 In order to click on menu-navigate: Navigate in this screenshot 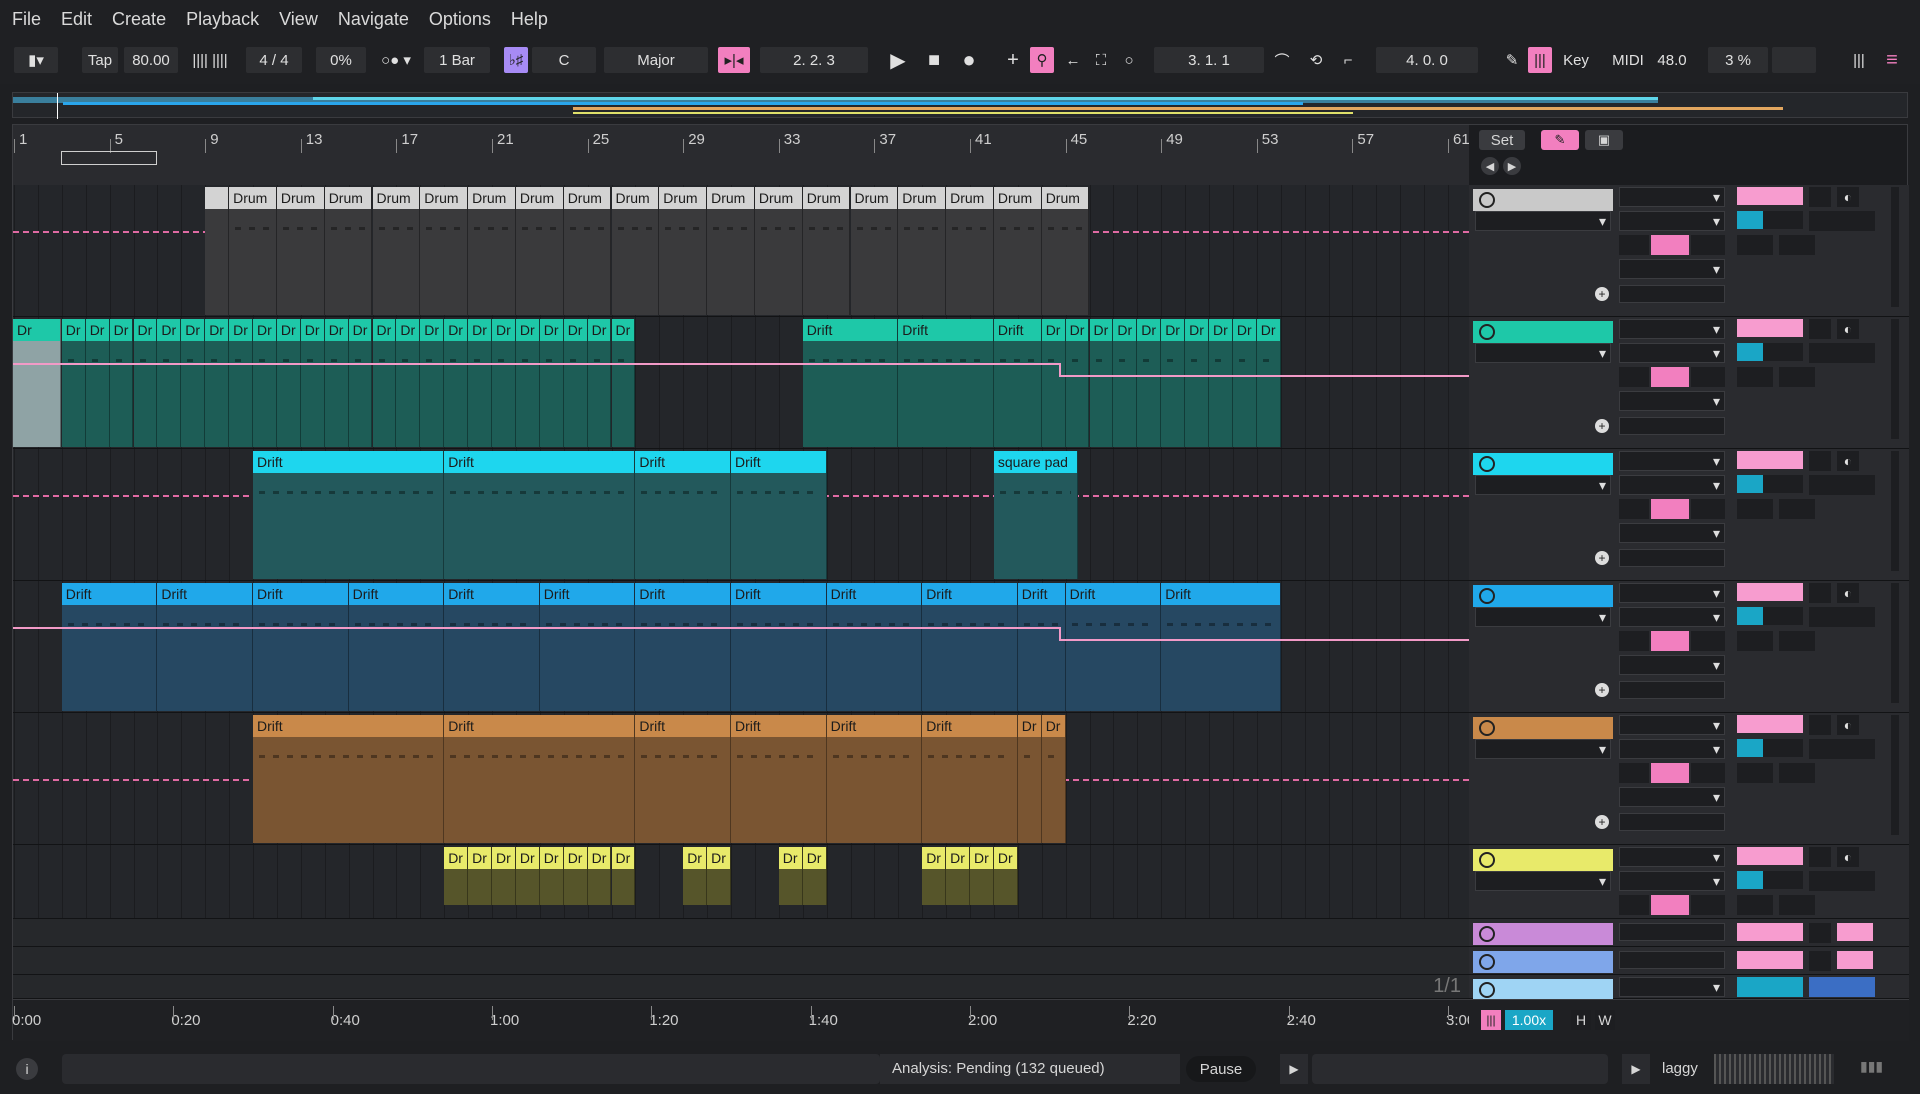, I will do `click(373, 19)`.